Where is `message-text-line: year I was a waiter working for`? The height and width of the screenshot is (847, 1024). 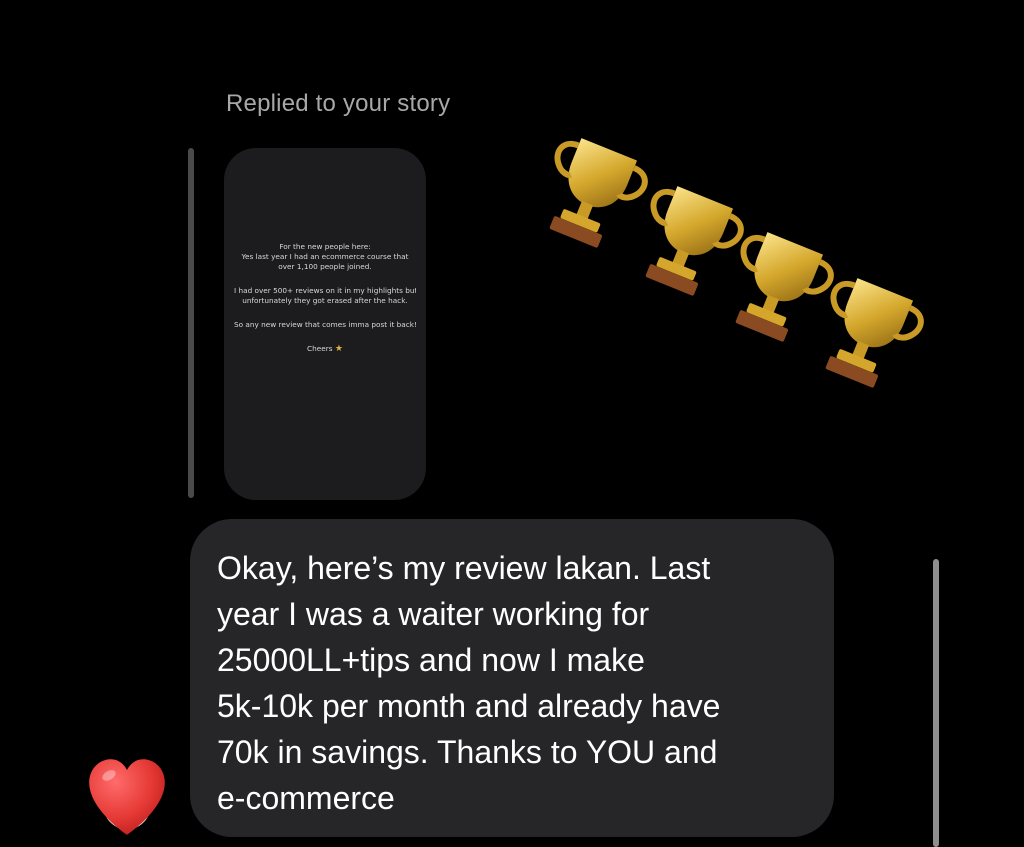 message-text-line: year I was a waiter working for is located at coordinates (433, 614).